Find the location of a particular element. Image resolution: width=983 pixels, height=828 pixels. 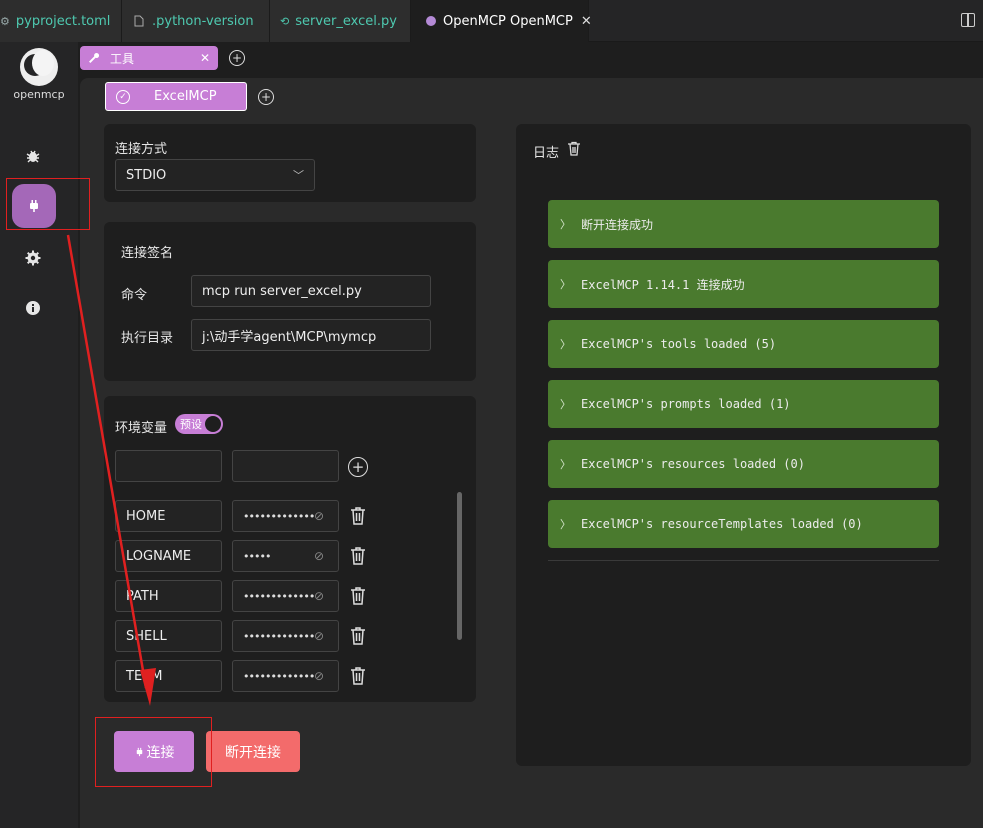

env-scrollbar is located at coordinates (459, 566).